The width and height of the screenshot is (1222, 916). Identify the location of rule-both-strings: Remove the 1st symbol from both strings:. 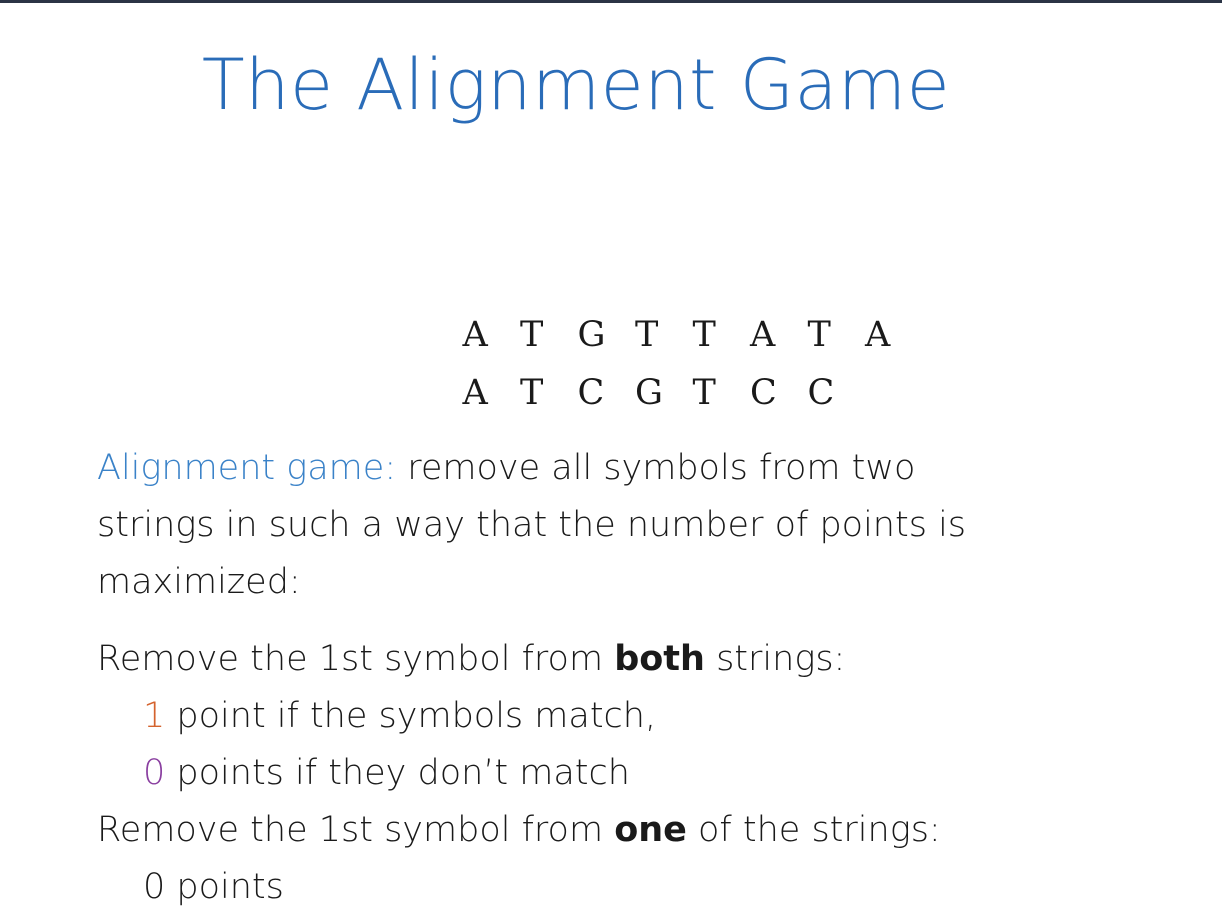
(471, 659).